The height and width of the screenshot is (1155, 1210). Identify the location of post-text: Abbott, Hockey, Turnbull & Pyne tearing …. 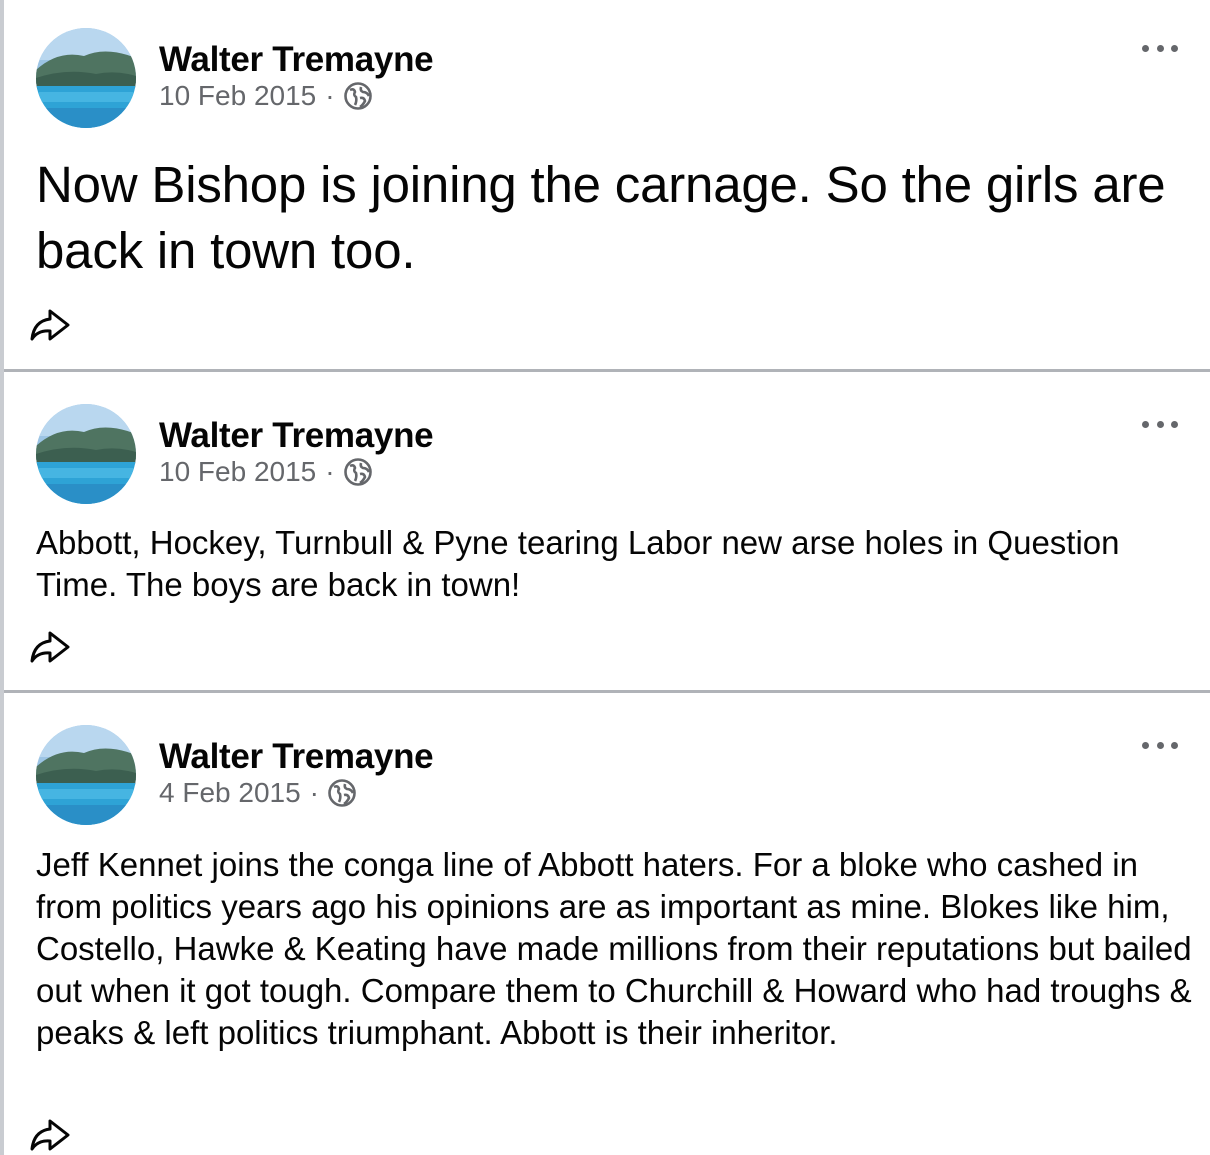
(578, 563).